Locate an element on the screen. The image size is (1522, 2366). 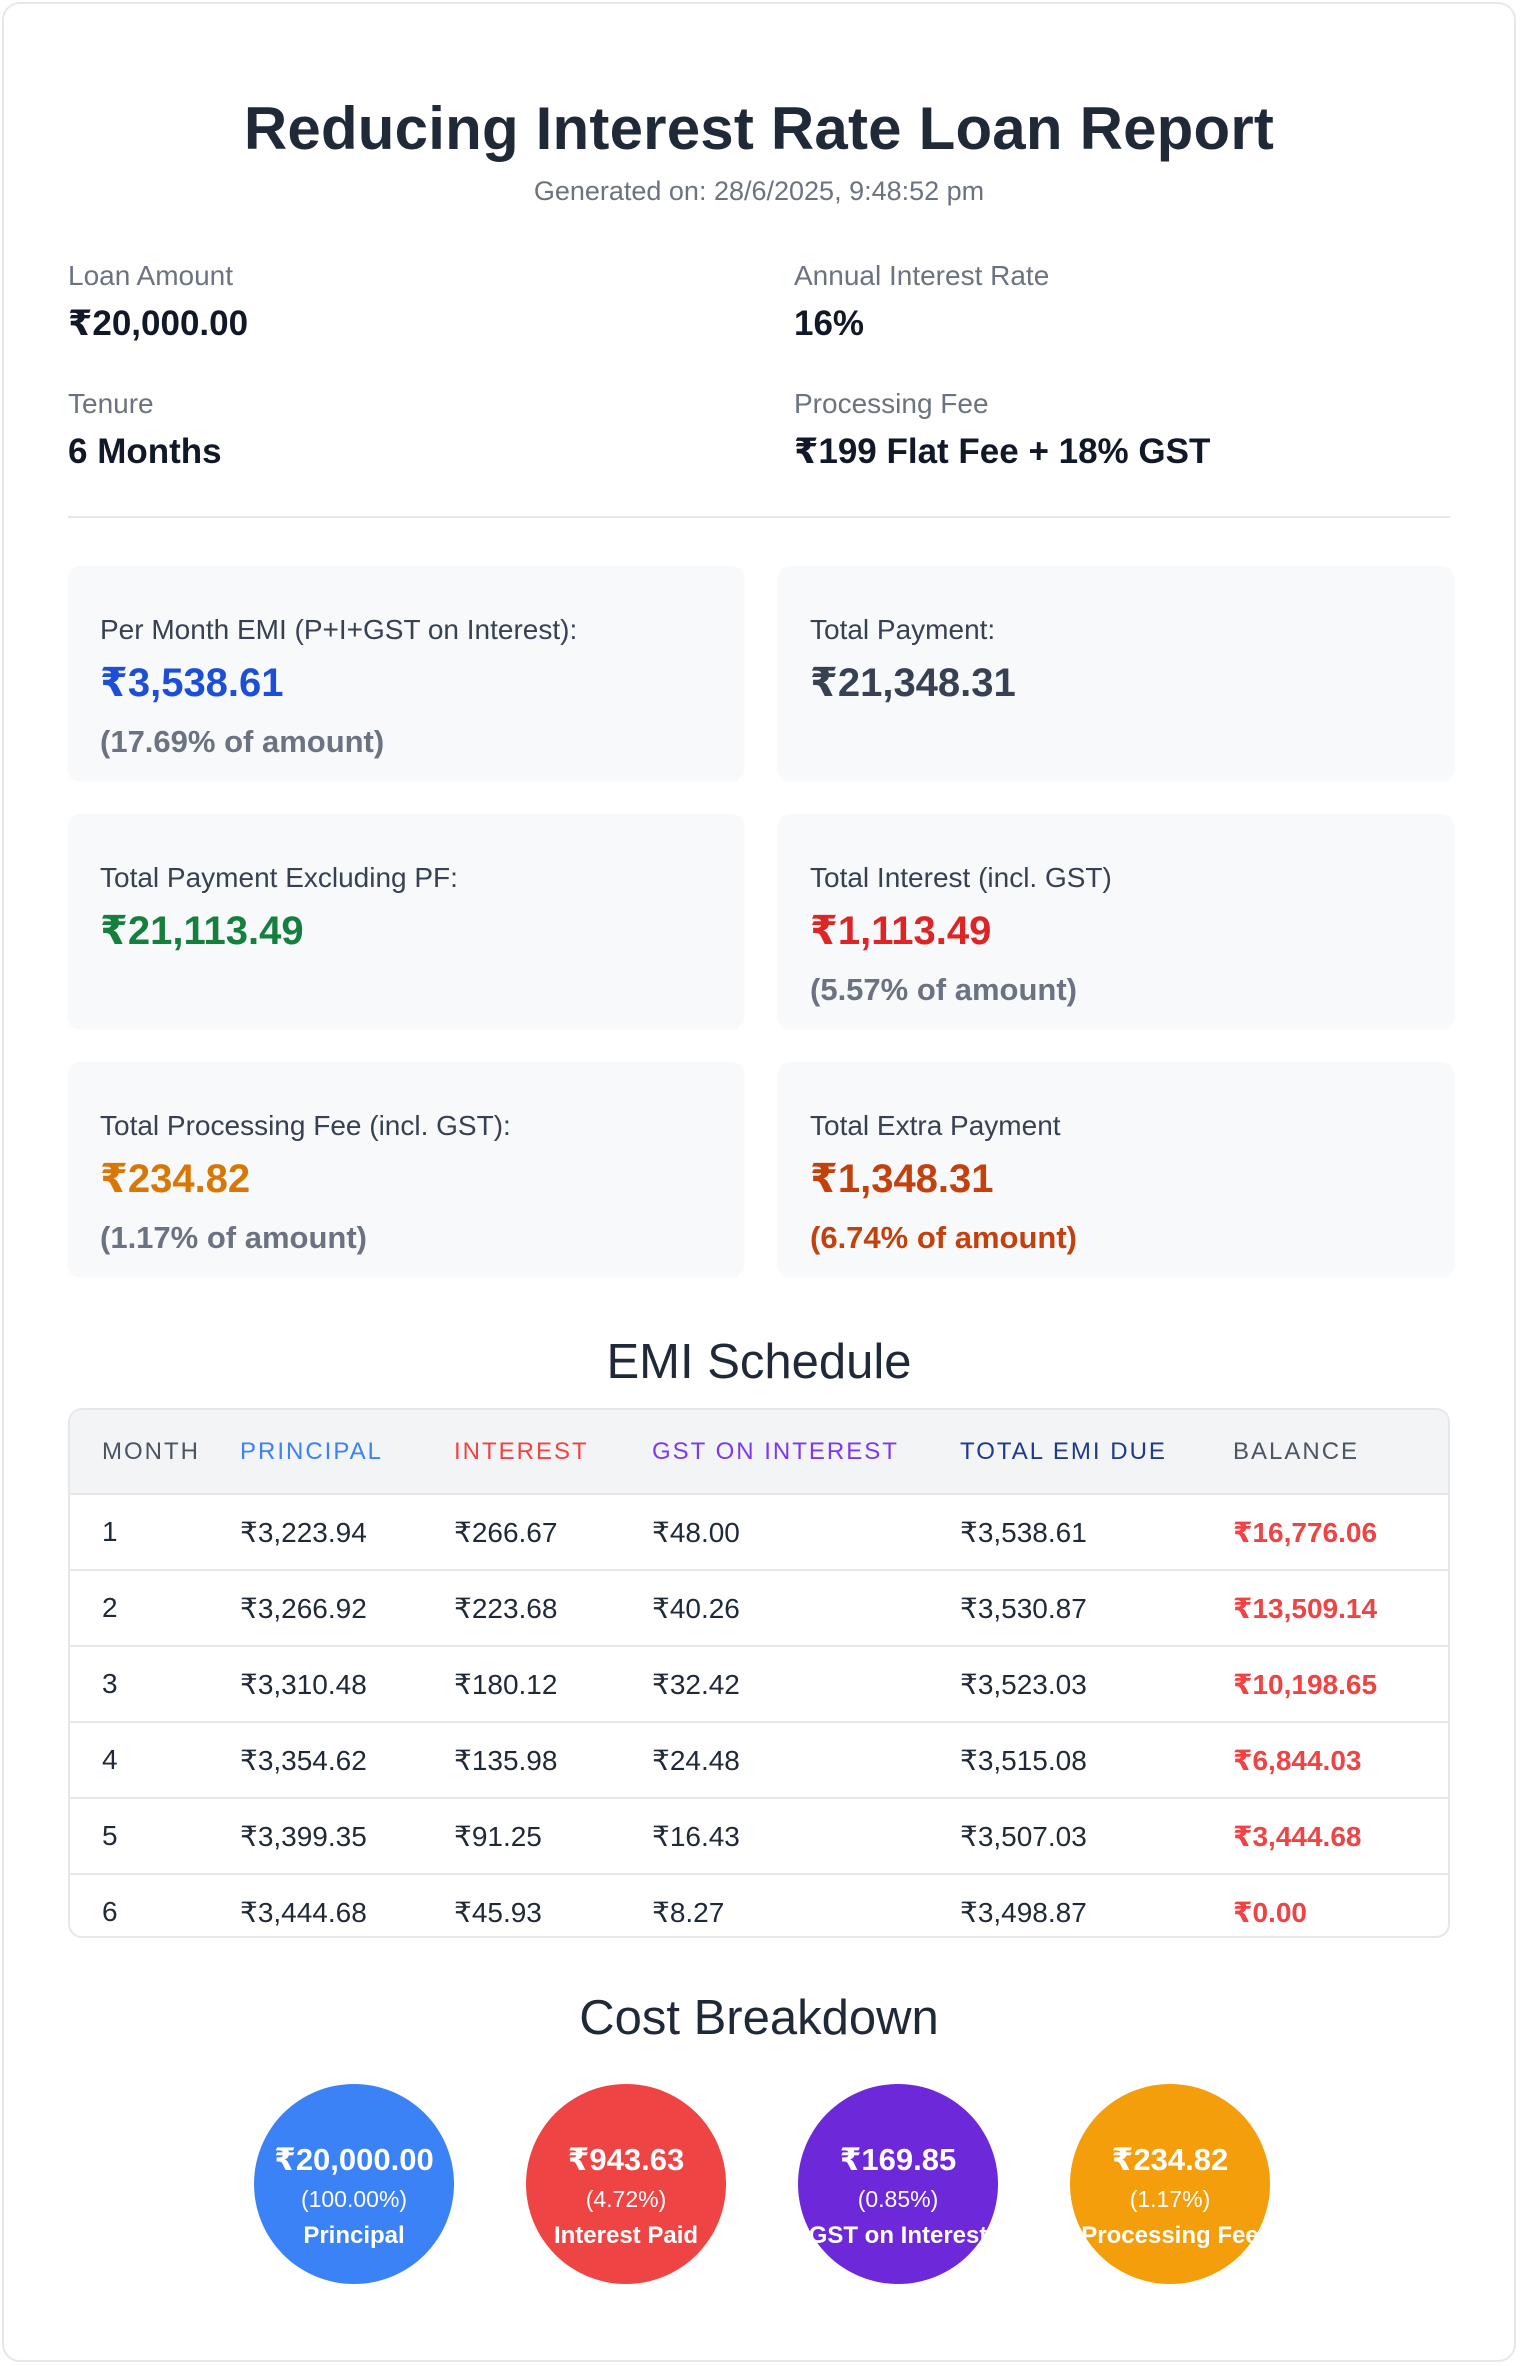
table-cell: ₹24.48 is located at coordinates (806, 1759).